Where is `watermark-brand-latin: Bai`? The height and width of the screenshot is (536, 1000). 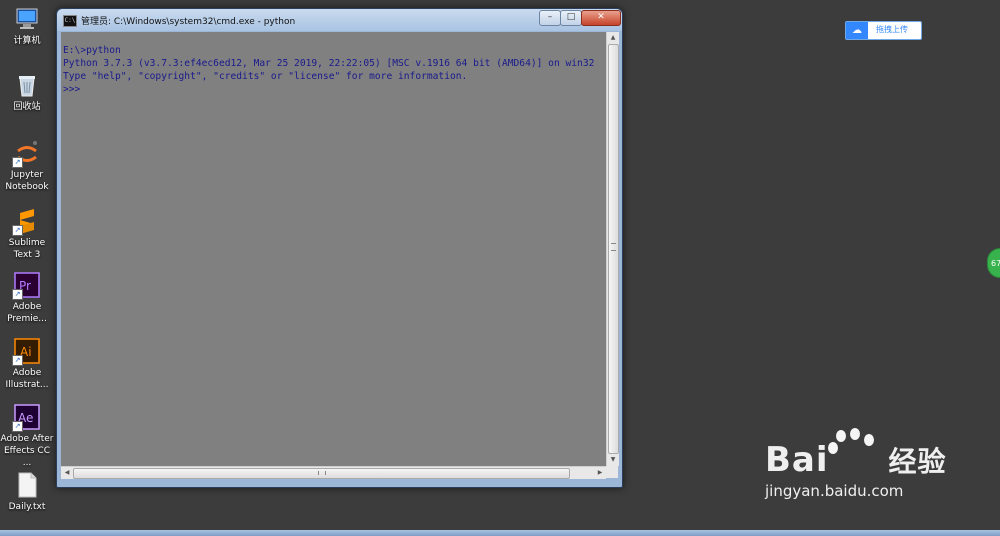 watermark-brand-latin: Bai is located at coordinates (797, 460).